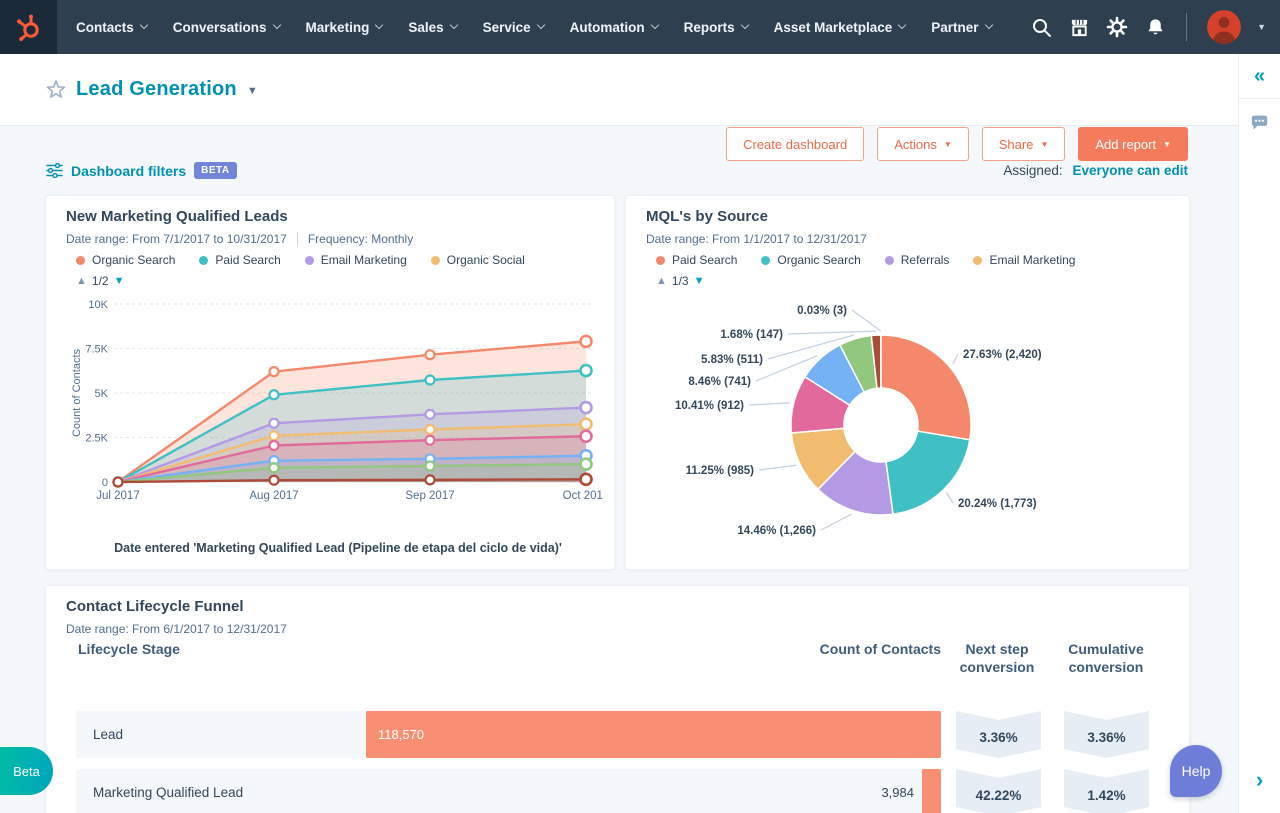 The image size is (1280, 813). Describe the element at coordinates (1130, 170) in the screenshot. I see `assigned-value-link: Everyone can edit` at that location.